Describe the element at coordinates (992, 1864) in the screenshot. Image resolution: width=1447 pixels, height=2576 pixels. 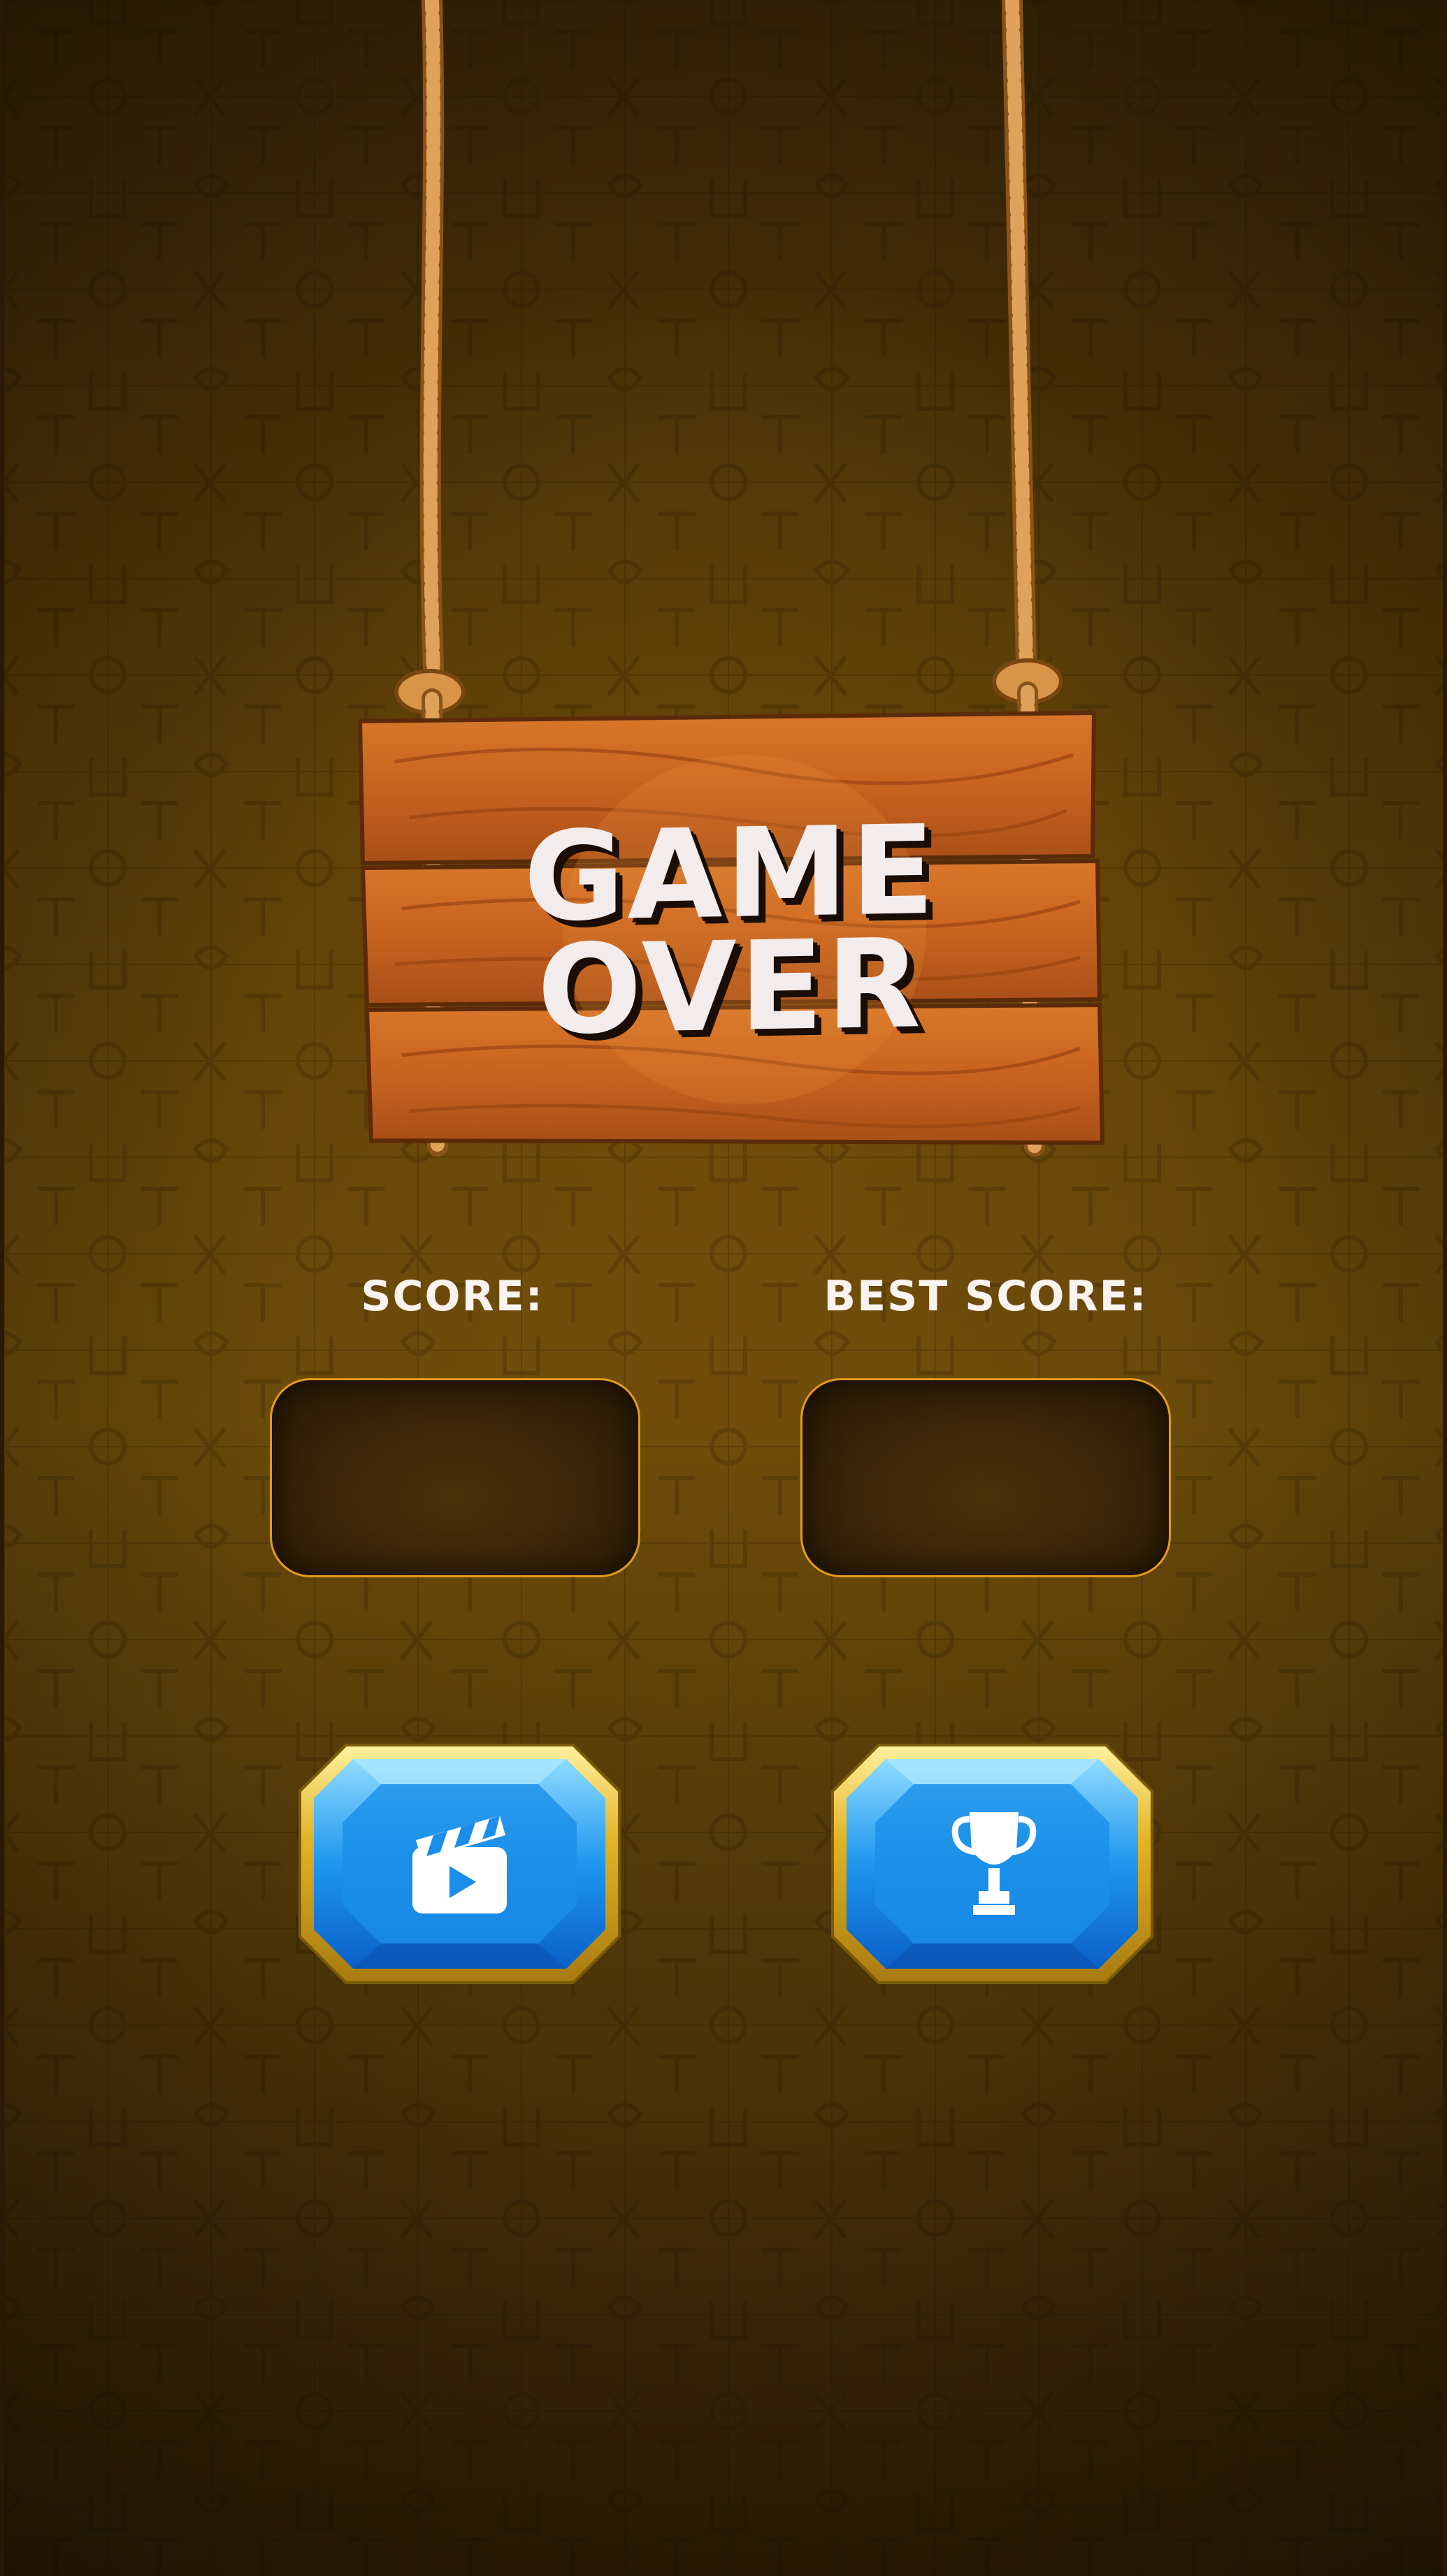
I see `leaderboard-button` at that location.